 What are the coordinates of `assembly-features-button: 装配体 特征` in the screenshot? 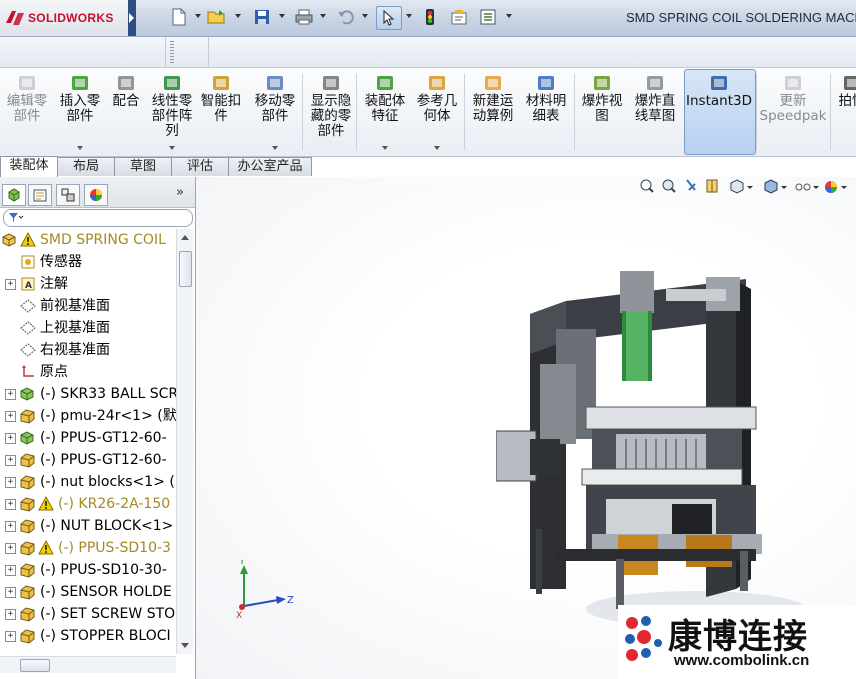 It's located at (385, 112).